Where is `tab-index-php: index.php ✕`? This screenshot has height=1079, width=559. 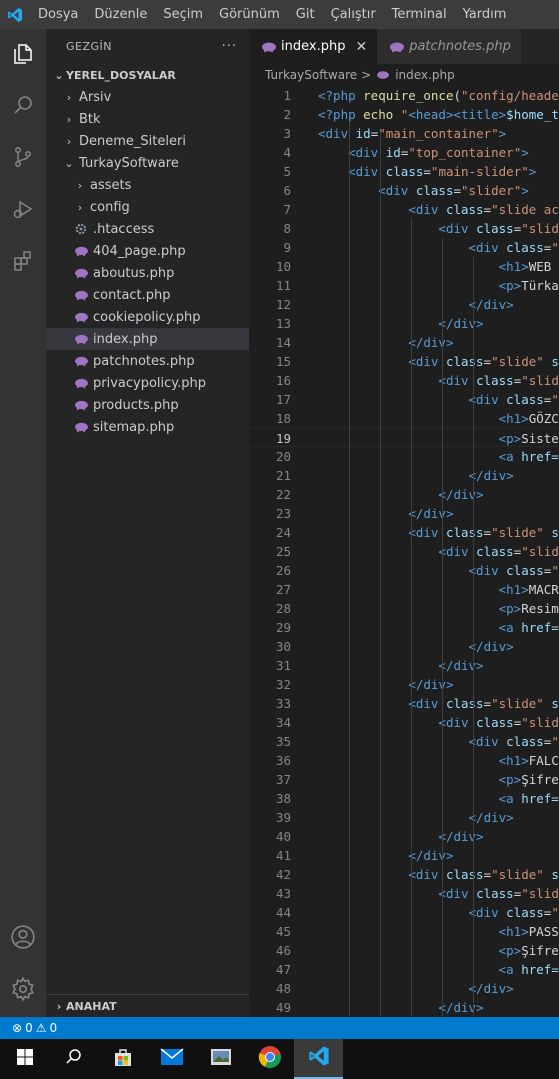
tab-index-php: index.php ✕ is located at coordinates (313, 46).